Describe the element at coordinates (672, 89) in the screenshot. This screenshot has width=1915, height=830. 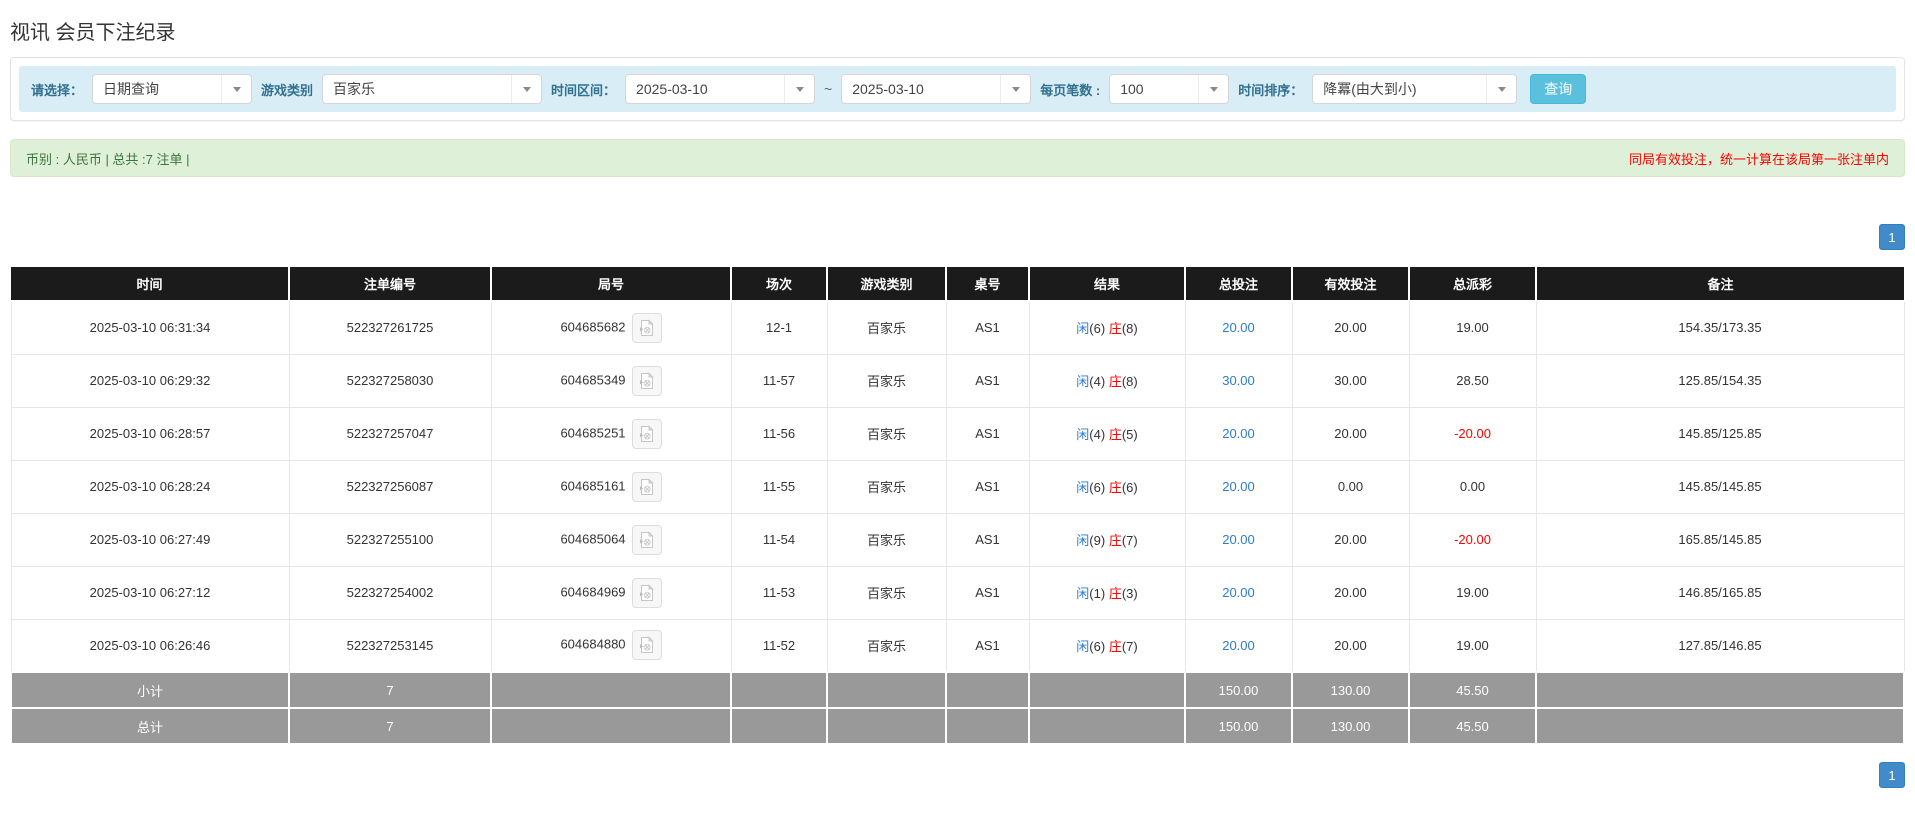
I see `date-from-value: 2025-03-10` at that location.